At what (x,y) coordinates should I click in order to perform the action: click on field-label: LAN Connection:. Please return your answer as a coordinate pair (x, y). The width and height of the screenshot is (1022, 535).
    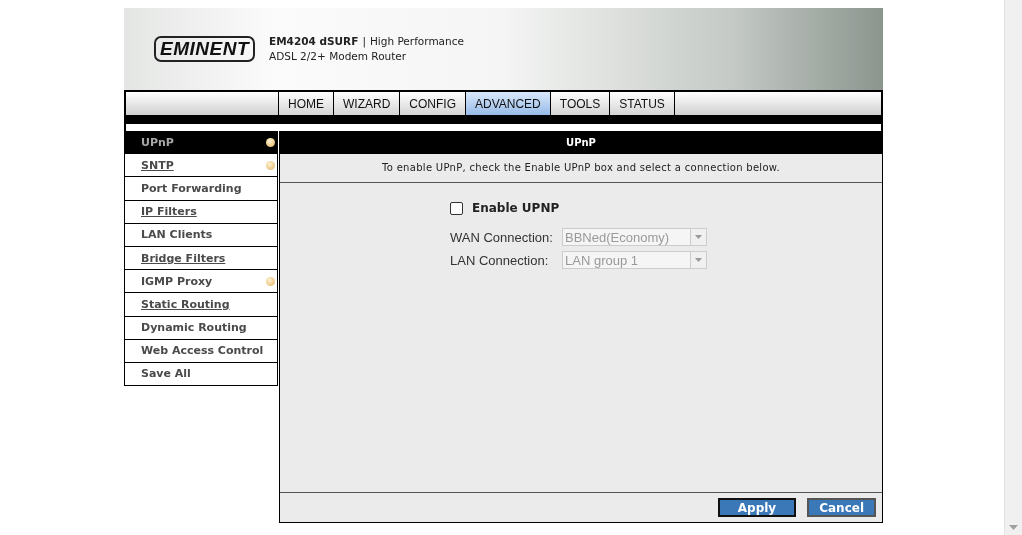
    Looking at the image, I should click on (500, 260).